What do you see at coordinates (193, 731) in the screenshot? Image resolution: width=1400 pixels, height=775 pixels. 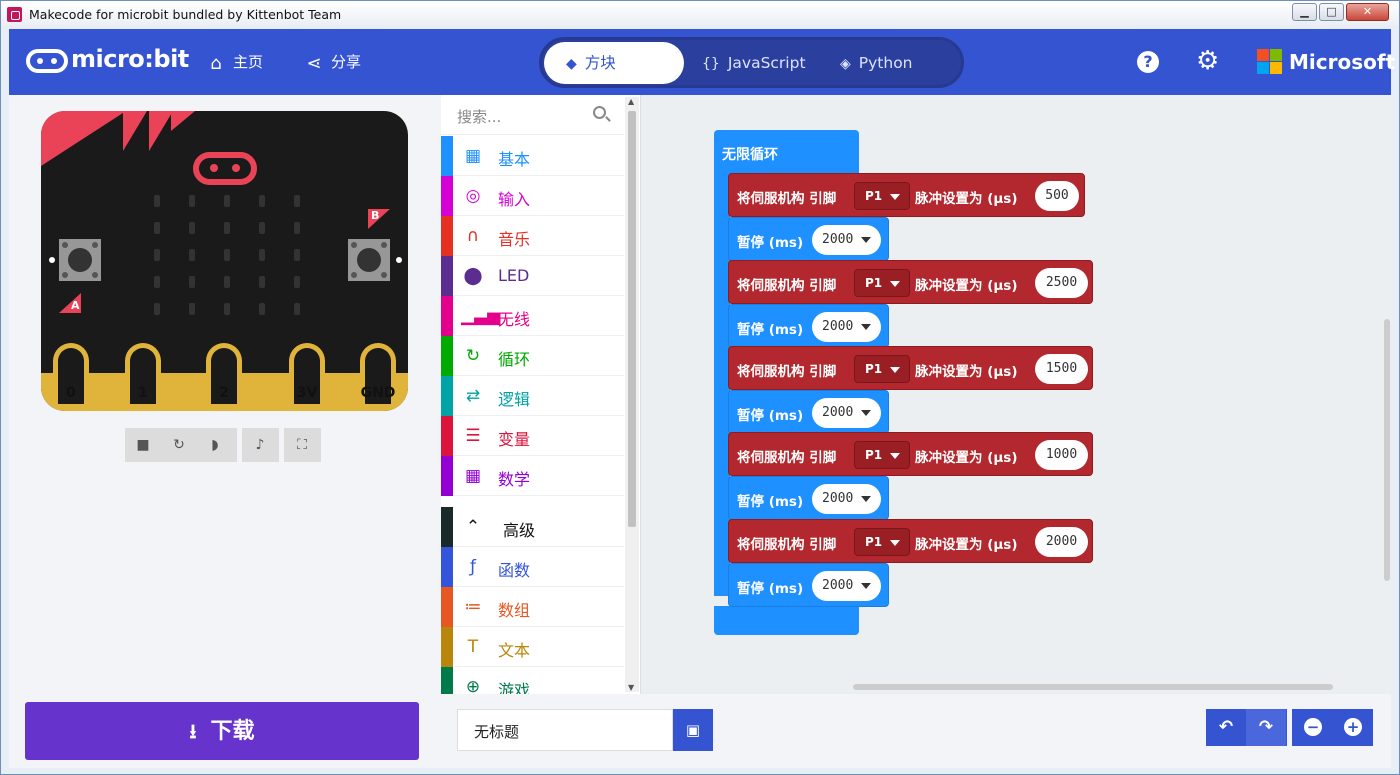 I see `download-icon: ⭳` at bounding box center [193, 731].